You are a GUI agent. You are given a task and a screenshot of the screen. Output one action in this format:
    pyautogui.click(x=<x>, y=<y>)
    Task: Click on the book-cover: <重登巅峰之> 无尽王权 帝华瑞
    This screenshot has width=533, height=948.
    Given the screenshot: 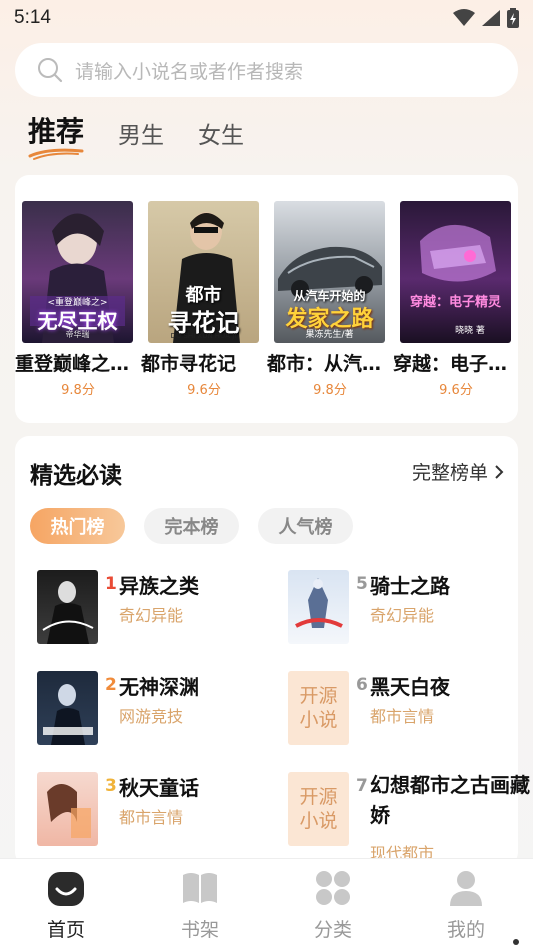 What is the action you would take?
    pyautogui.click(x=77, y=272)
    